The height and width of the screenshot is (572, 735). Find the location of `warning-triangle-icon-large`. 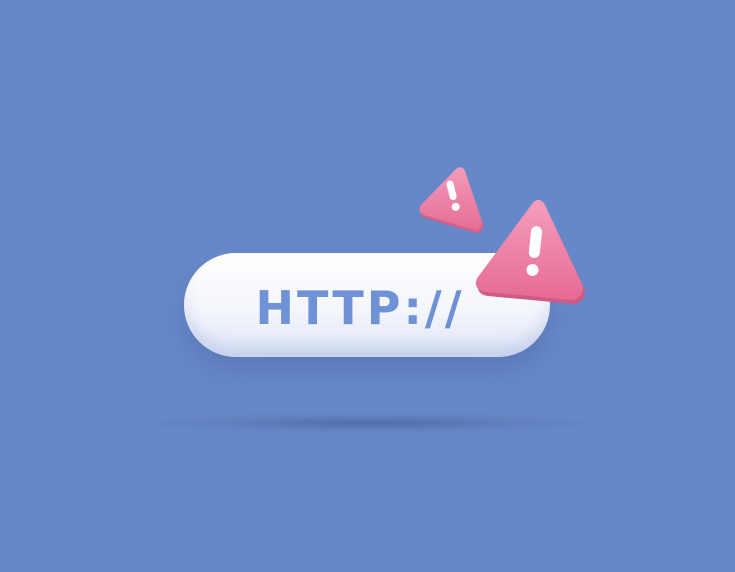

warning-triangle-icon-large is located at coordinates (531, 250).